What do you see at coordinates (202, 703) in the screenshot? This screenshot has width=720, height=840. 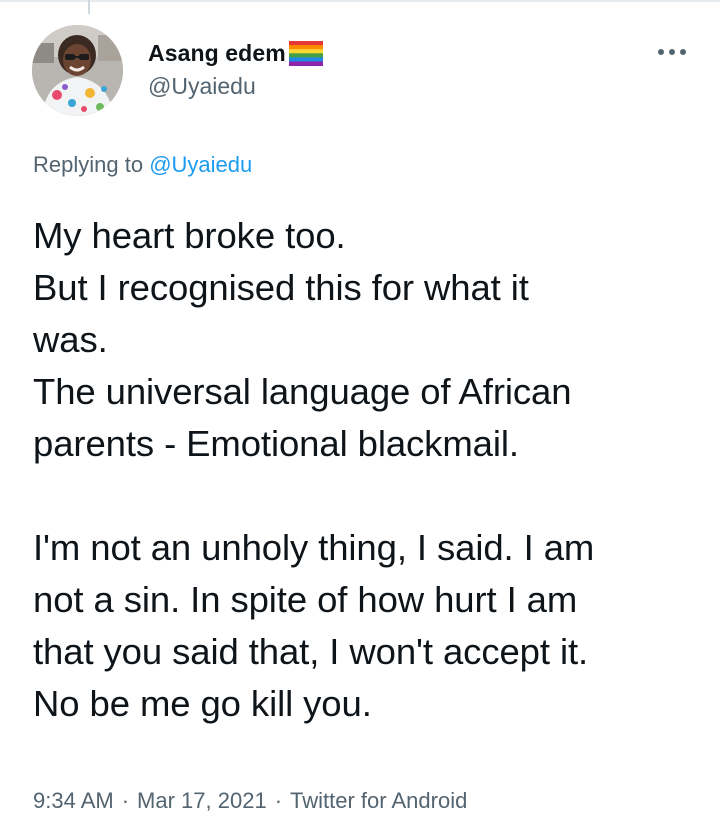 I see `tweet-text-line: No be me go kill you.` at bounding box center [202, 703].